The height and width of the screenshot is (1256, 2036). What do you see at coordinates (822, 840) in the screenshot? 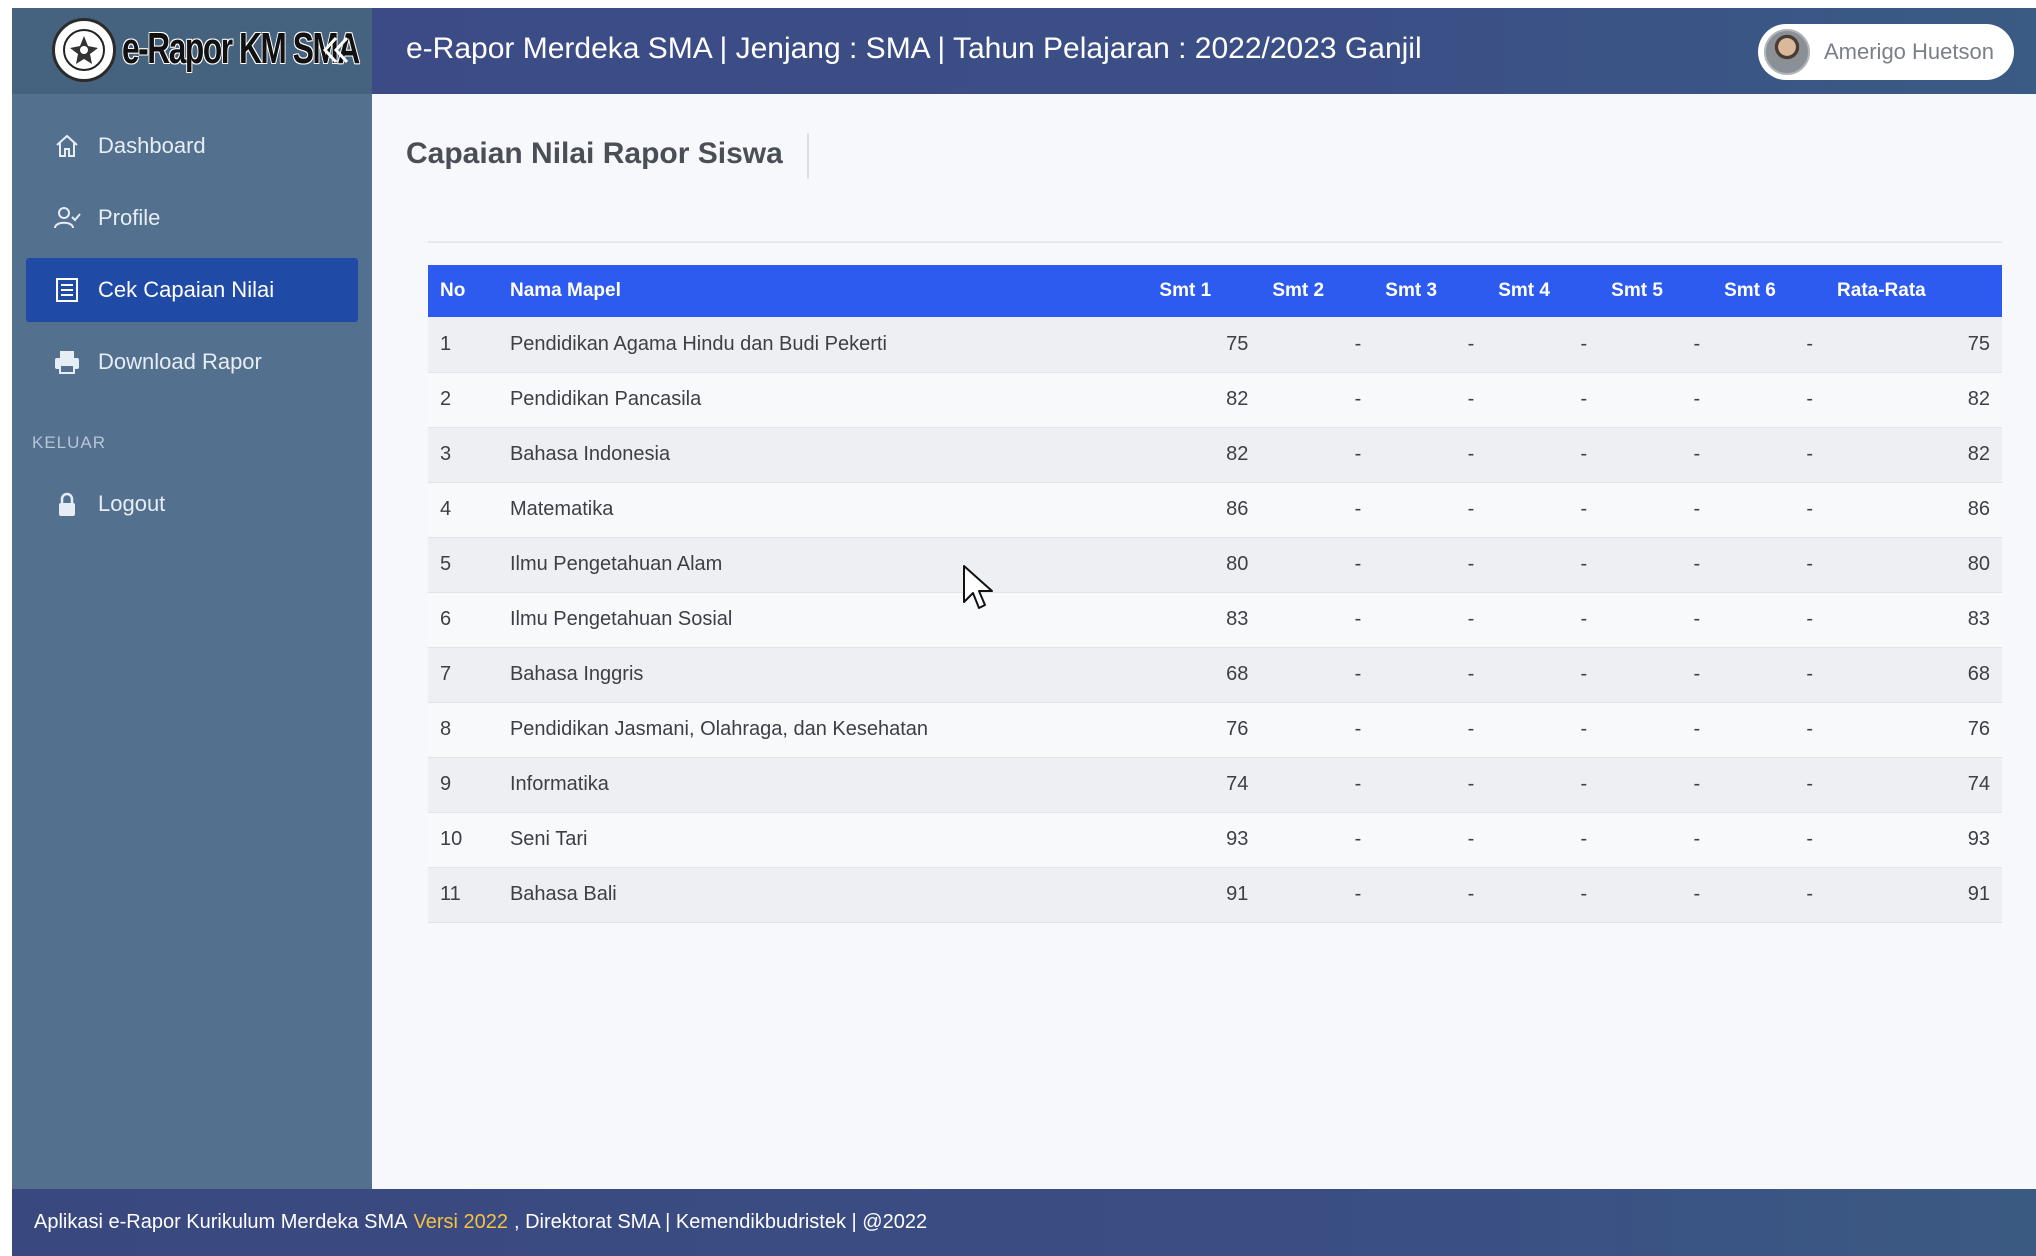
I see `cell-mapel: Seni Tari` at bounding box center [822, 840].